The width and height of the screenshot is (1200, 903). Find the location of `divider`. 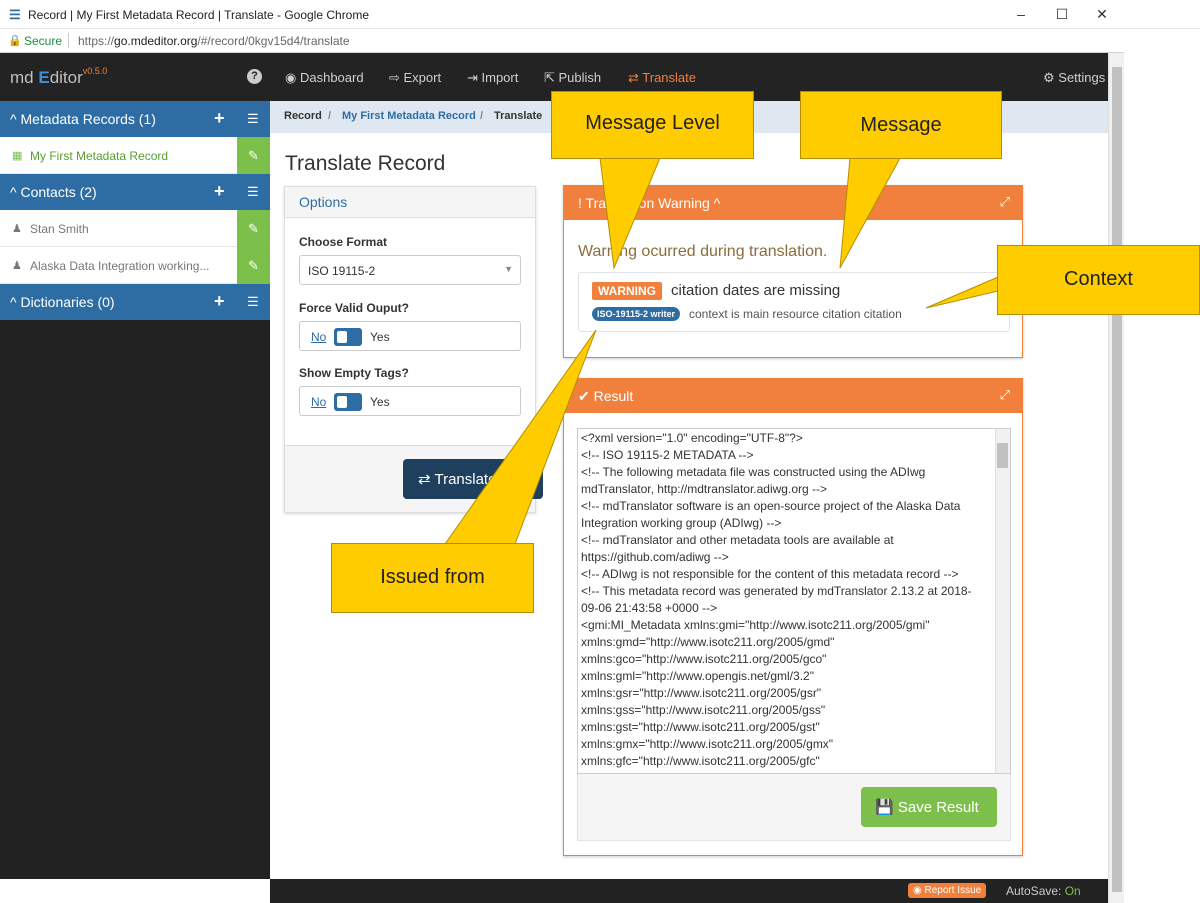

divider is located at coordinates (68, 40).